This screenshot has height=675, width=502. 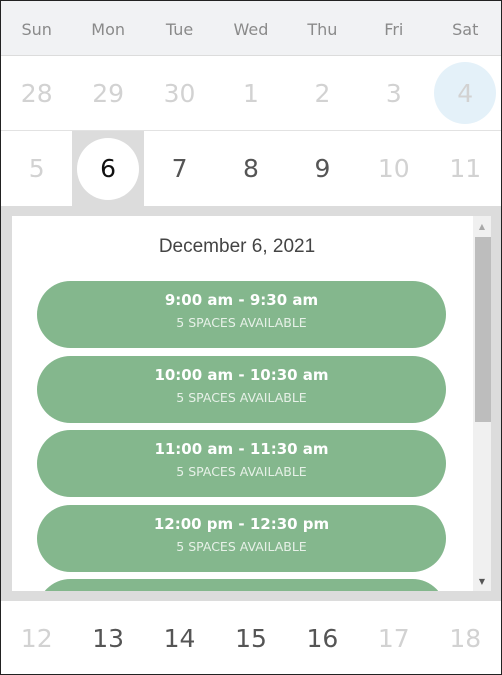 I want to click on weekday-sun: Sun, so click(x=36, y=29).